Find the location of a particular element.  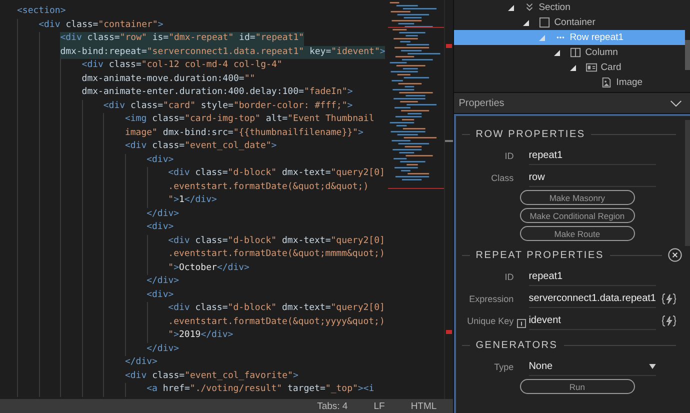

scrollbar-thumb is located at coordinates (687, 55).